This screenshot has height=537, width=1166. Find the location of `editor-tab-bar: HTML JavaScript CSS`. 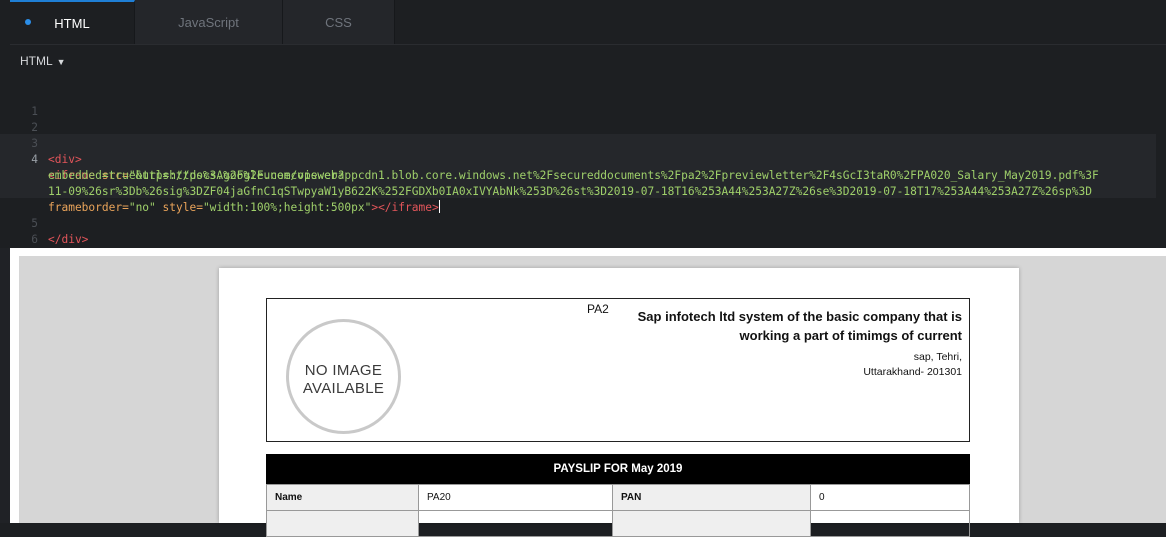

editor-tab-bar: HTML JavaScript CSS is located at coordinates (588, 22).